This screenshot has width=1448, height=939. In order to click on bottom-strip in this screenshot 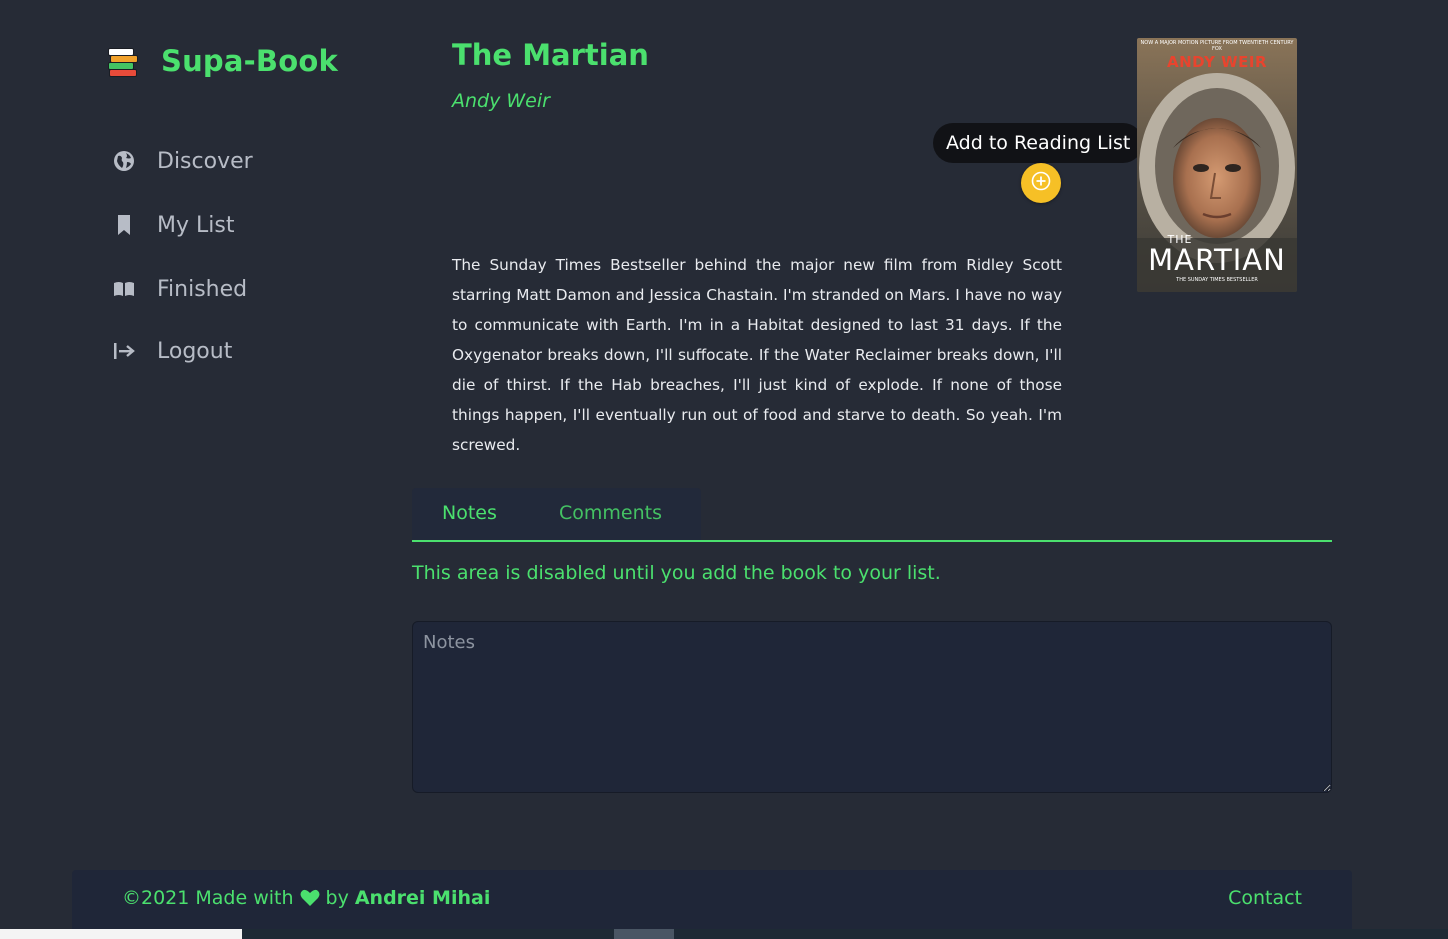, I will do `click(121, 934)`.